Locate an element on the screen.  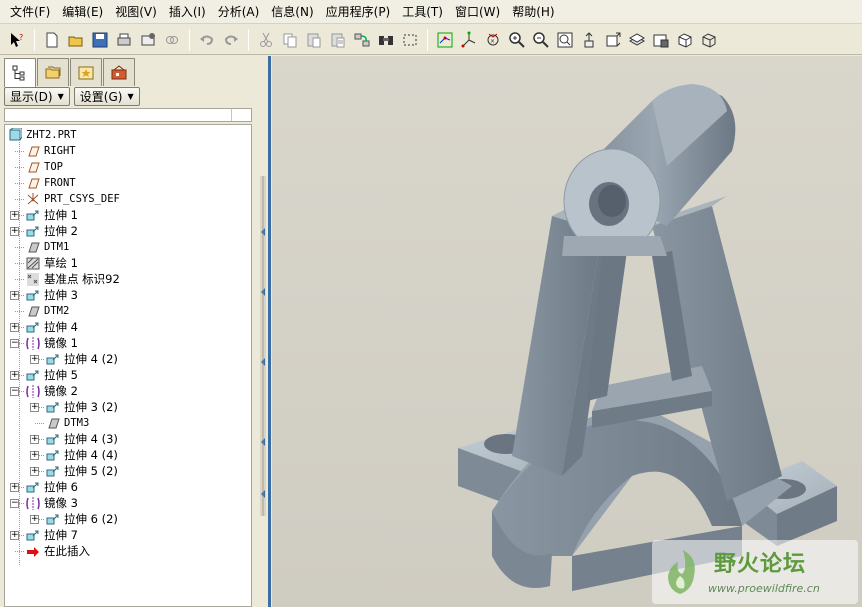
show-dropdown-button: 显示(D) ▼ is located at coordinates (37, 96).